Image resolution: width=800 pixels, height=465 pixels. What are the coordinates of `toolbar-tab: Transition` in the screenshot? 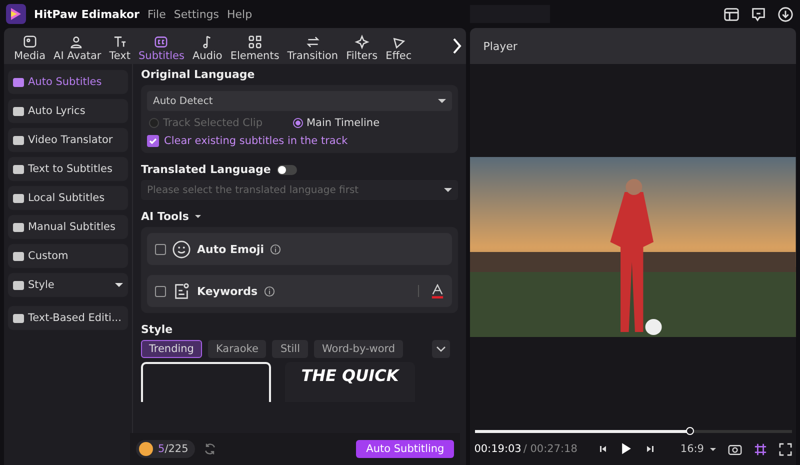 It's located at (312, 49).